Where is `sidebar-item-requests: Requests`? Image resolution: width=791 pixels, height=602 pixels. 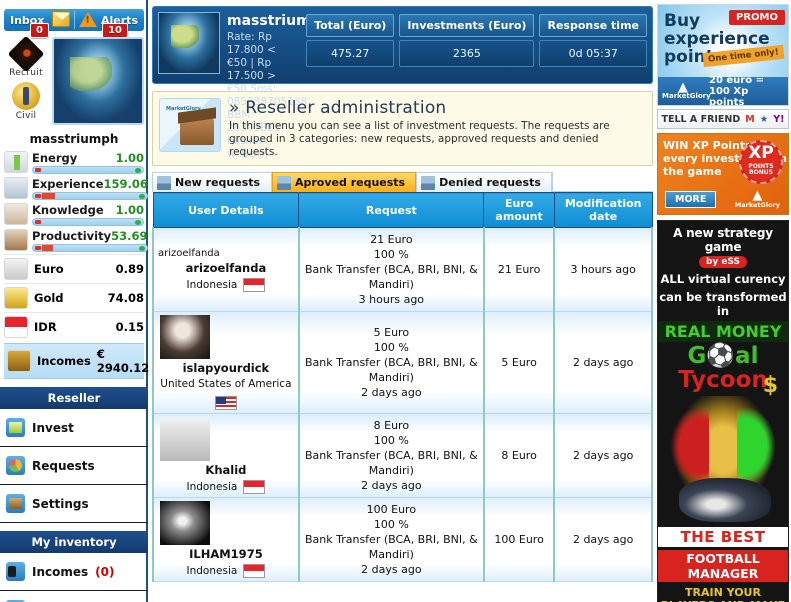 sidebar-item-requests: Requests is located at coordinates (74, 466).